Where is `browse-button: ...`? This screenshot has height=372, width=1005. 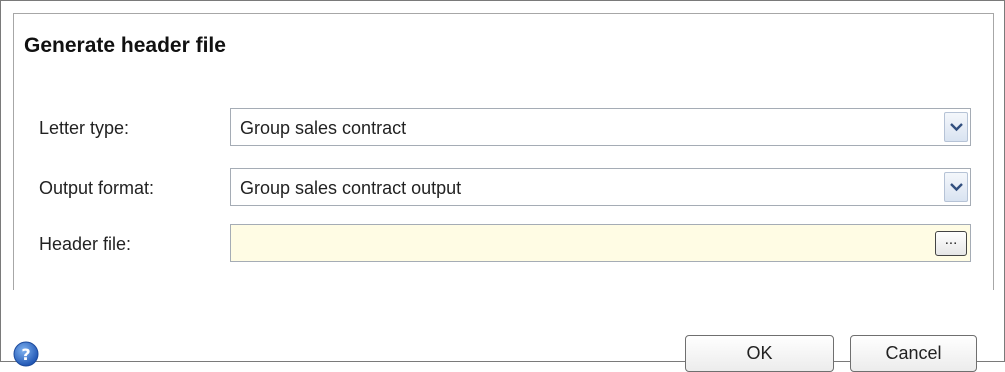
browse-button: ... is located at coordinates (951, 243).